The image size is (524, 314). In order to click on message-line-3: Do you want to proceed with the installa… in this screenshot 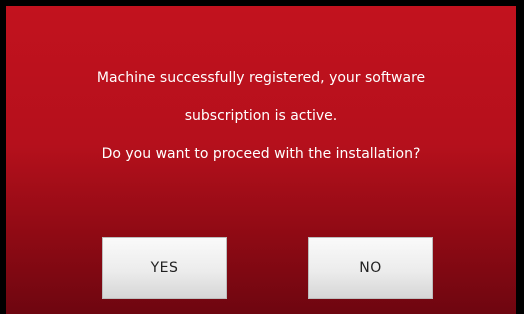, I will do `click(261, 154)`.